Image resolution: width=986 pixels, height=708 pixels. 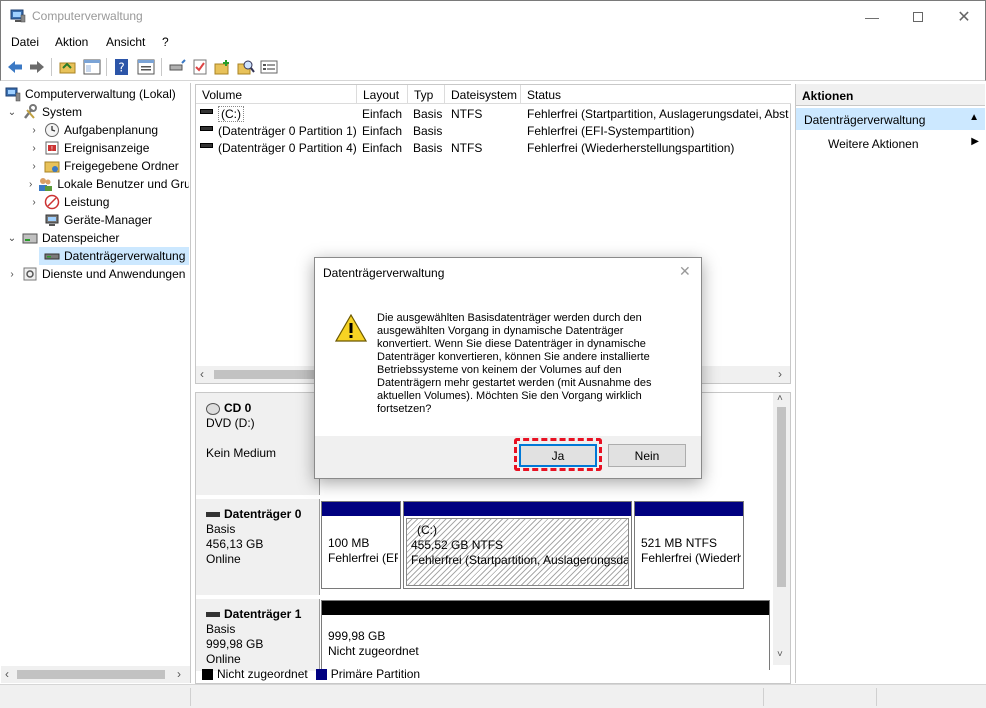 What do you see at coordinates (100, 94) in the screenshot?
I see `tree-label: Computerverwaltung (Lokal)` at bounding box center [100, 94].